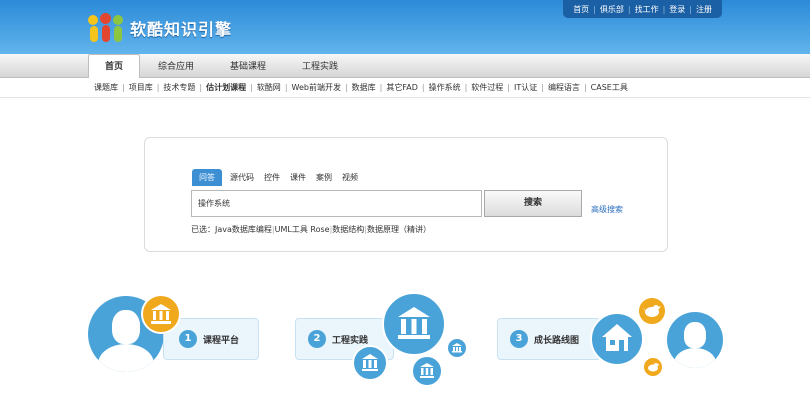  What do you see at coordinates (248, 67) in the screenshot?
I see `tab-basic-courses: 基础课程` at bounding box center [248, 67].